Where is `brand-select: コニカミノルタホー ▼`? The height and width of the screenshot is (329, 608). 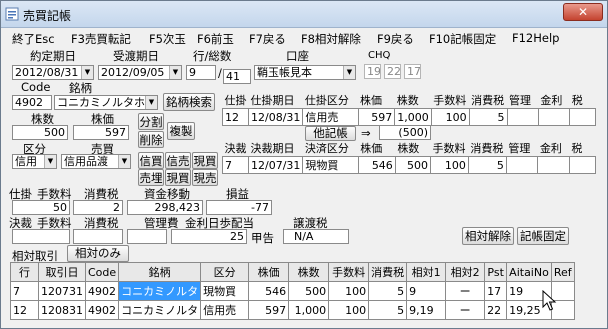 brand-select: コニカミノルタホー ▼ is located at coordinates (106, 102).